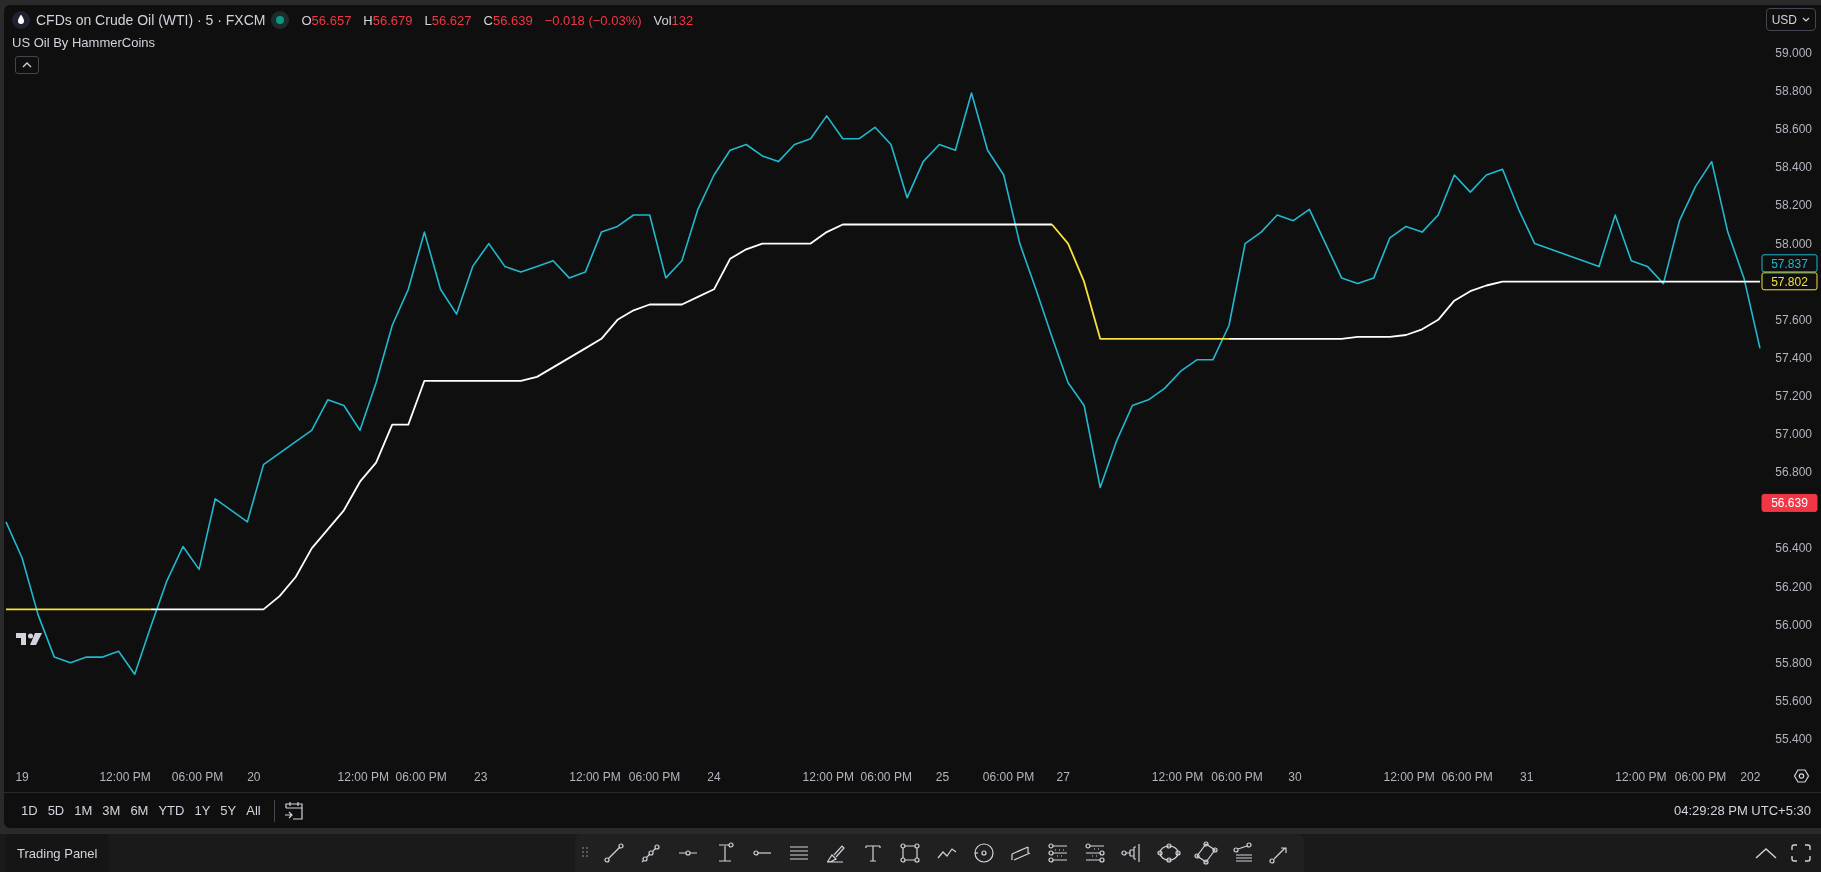 The image size is (1821, 872). Describe the element at coordinates (1742, 810) in the screenshot. I see `clock-text: 04:29:28 PM UTC+5:30` at that location.